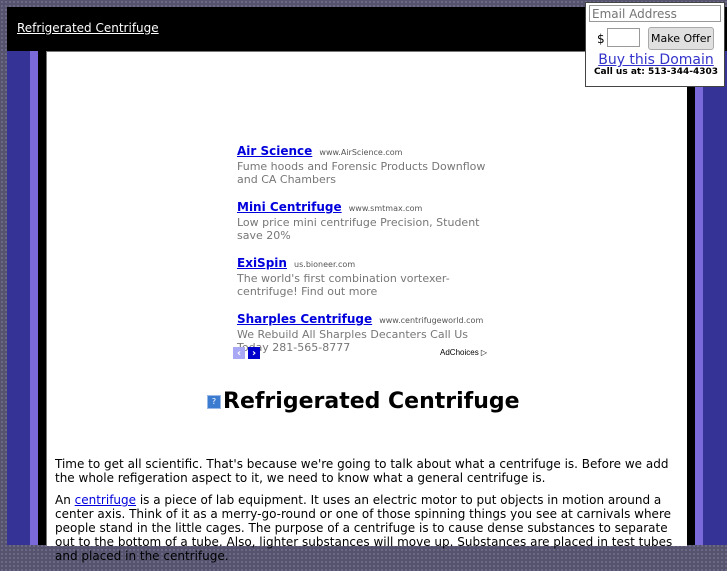  What do you see at coordinates (88, 28) in the screenshot?
I see `site-title-link: Refrigerated Centrifuge` at bounding box center [88, 28].